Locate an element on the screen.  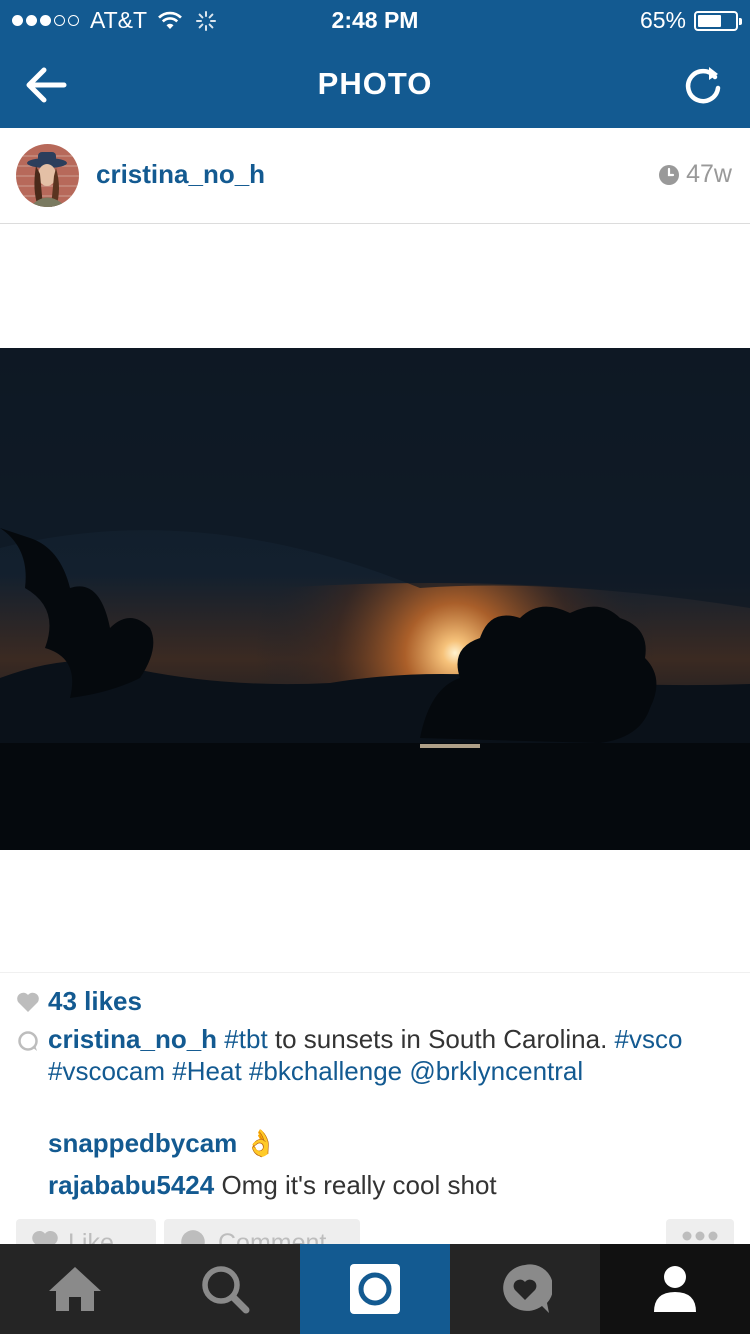
battery-percent: 65% is located at coordinates (662, 20).